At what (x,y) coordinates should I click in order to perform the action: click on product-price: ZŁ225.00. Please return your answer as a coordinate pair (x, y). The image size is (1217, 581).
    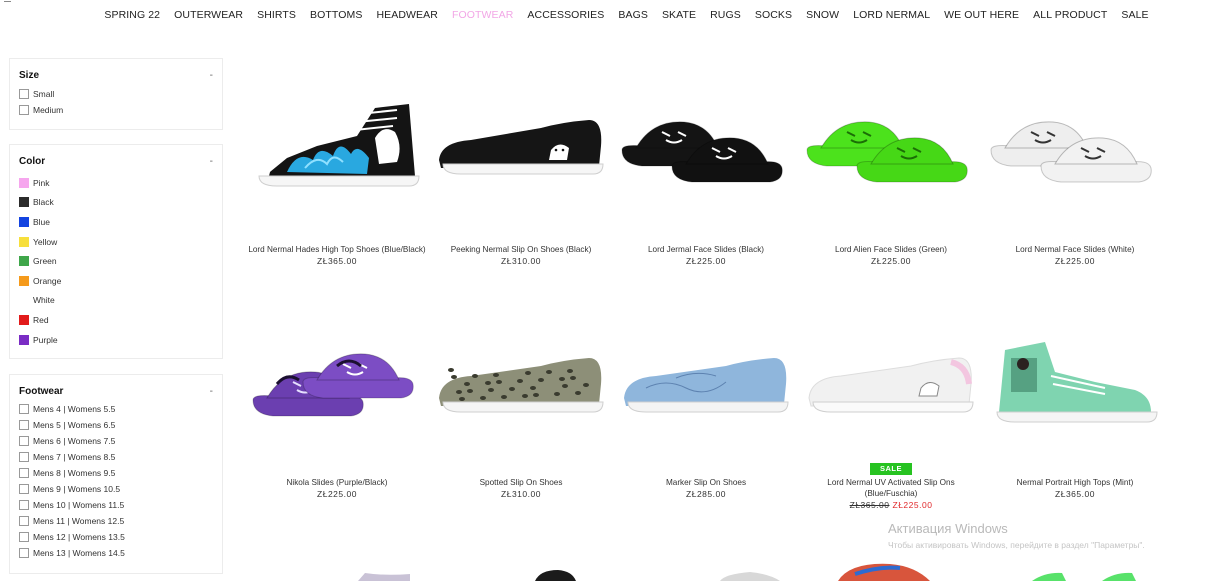
    Looking at the image, I should click on (1075, 261).